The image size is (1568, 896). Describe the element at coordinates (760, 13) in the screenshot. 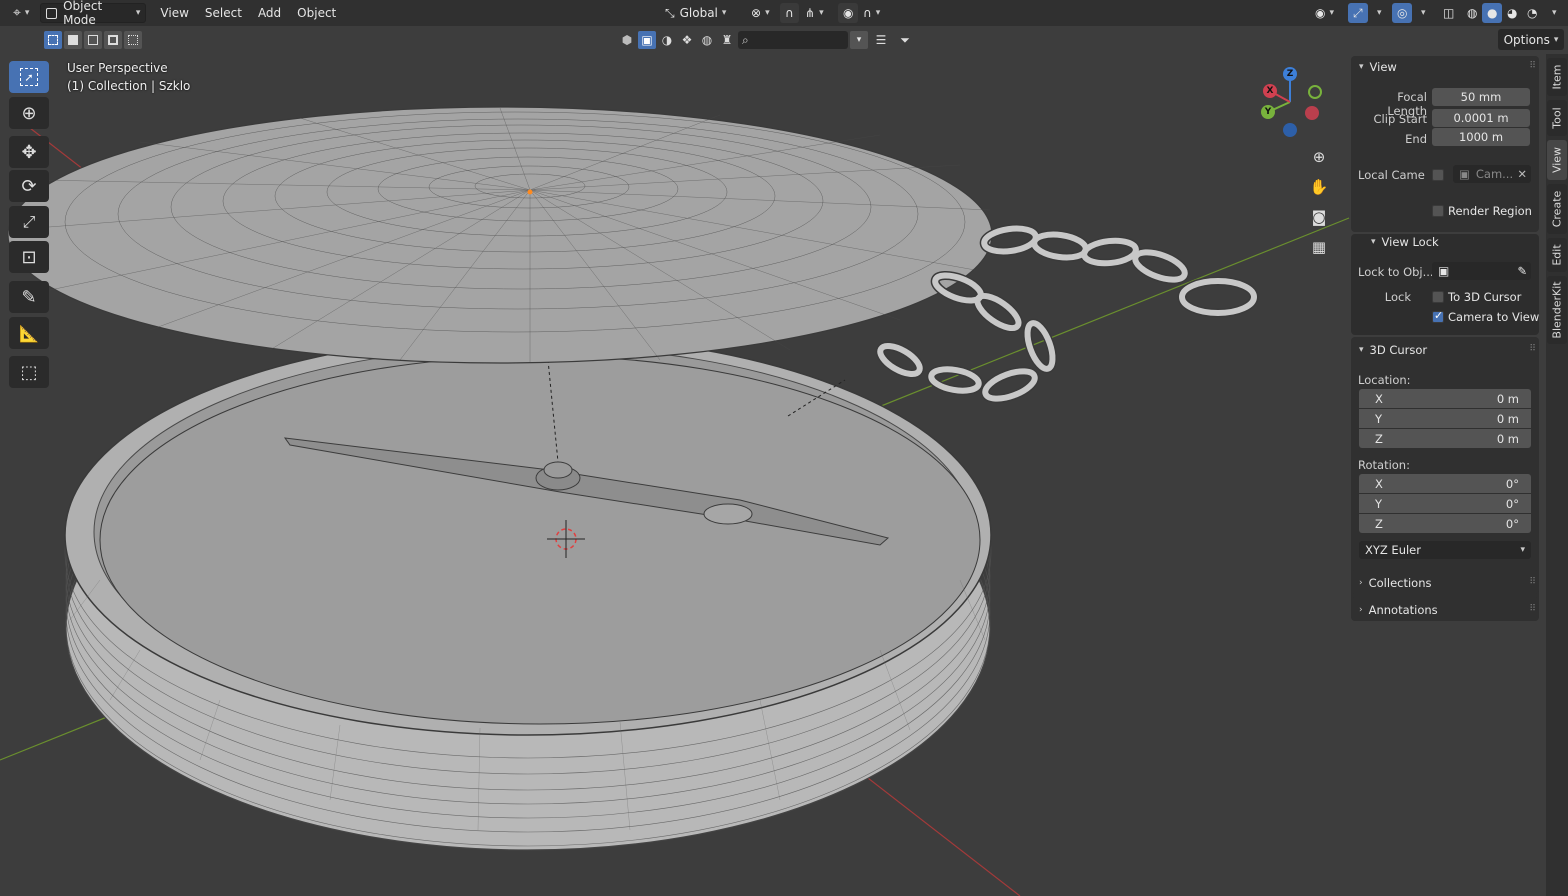

I see `pivot-point-dropdown: ⊗ ▾` at that location.